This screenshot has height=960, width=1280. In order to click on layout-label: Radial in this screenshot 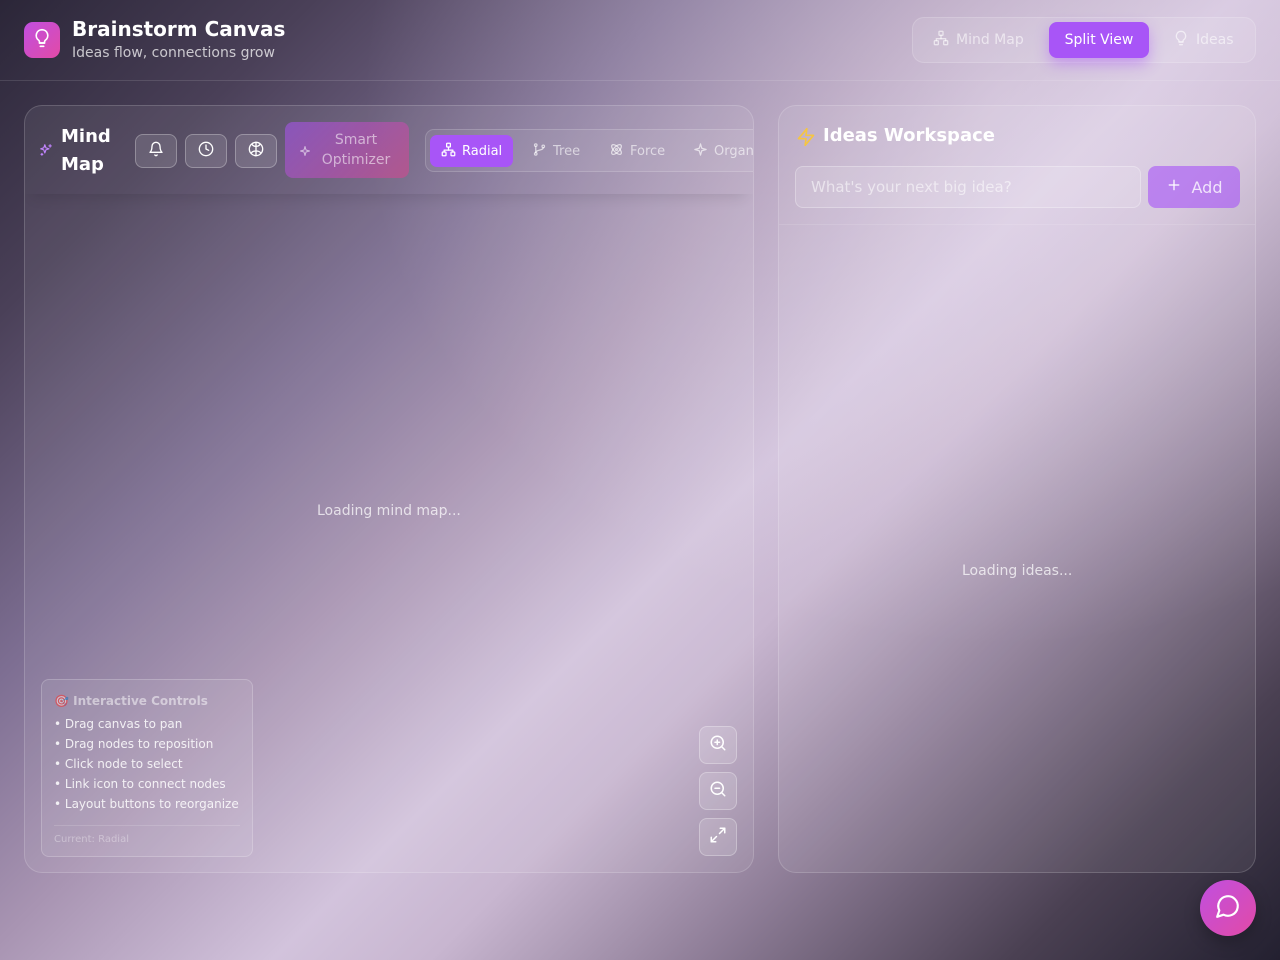, I will do `click(482, 151)`.